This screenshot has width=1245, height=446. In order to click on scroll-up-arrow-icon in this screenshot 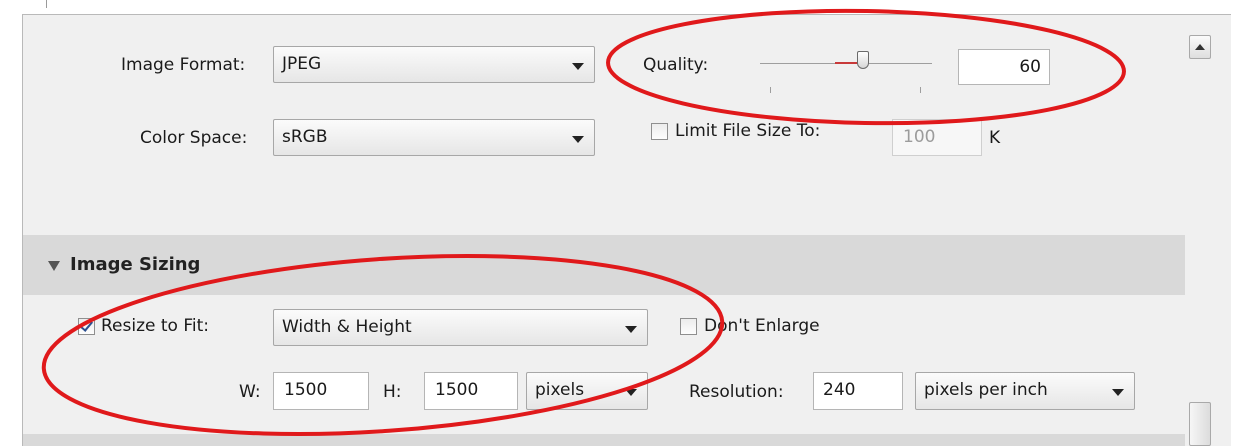, I will do `click(1200, 47)`.